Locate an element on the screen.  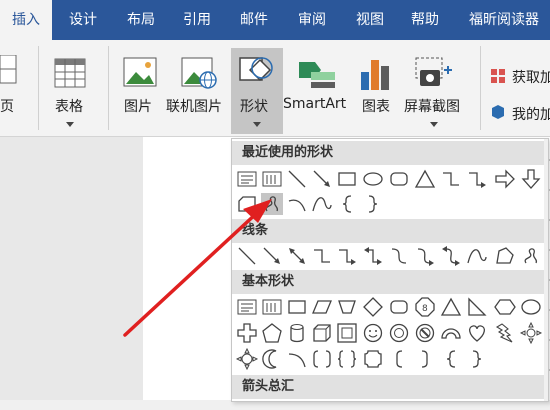
shape-textbox is located at coordinates (247, 179).